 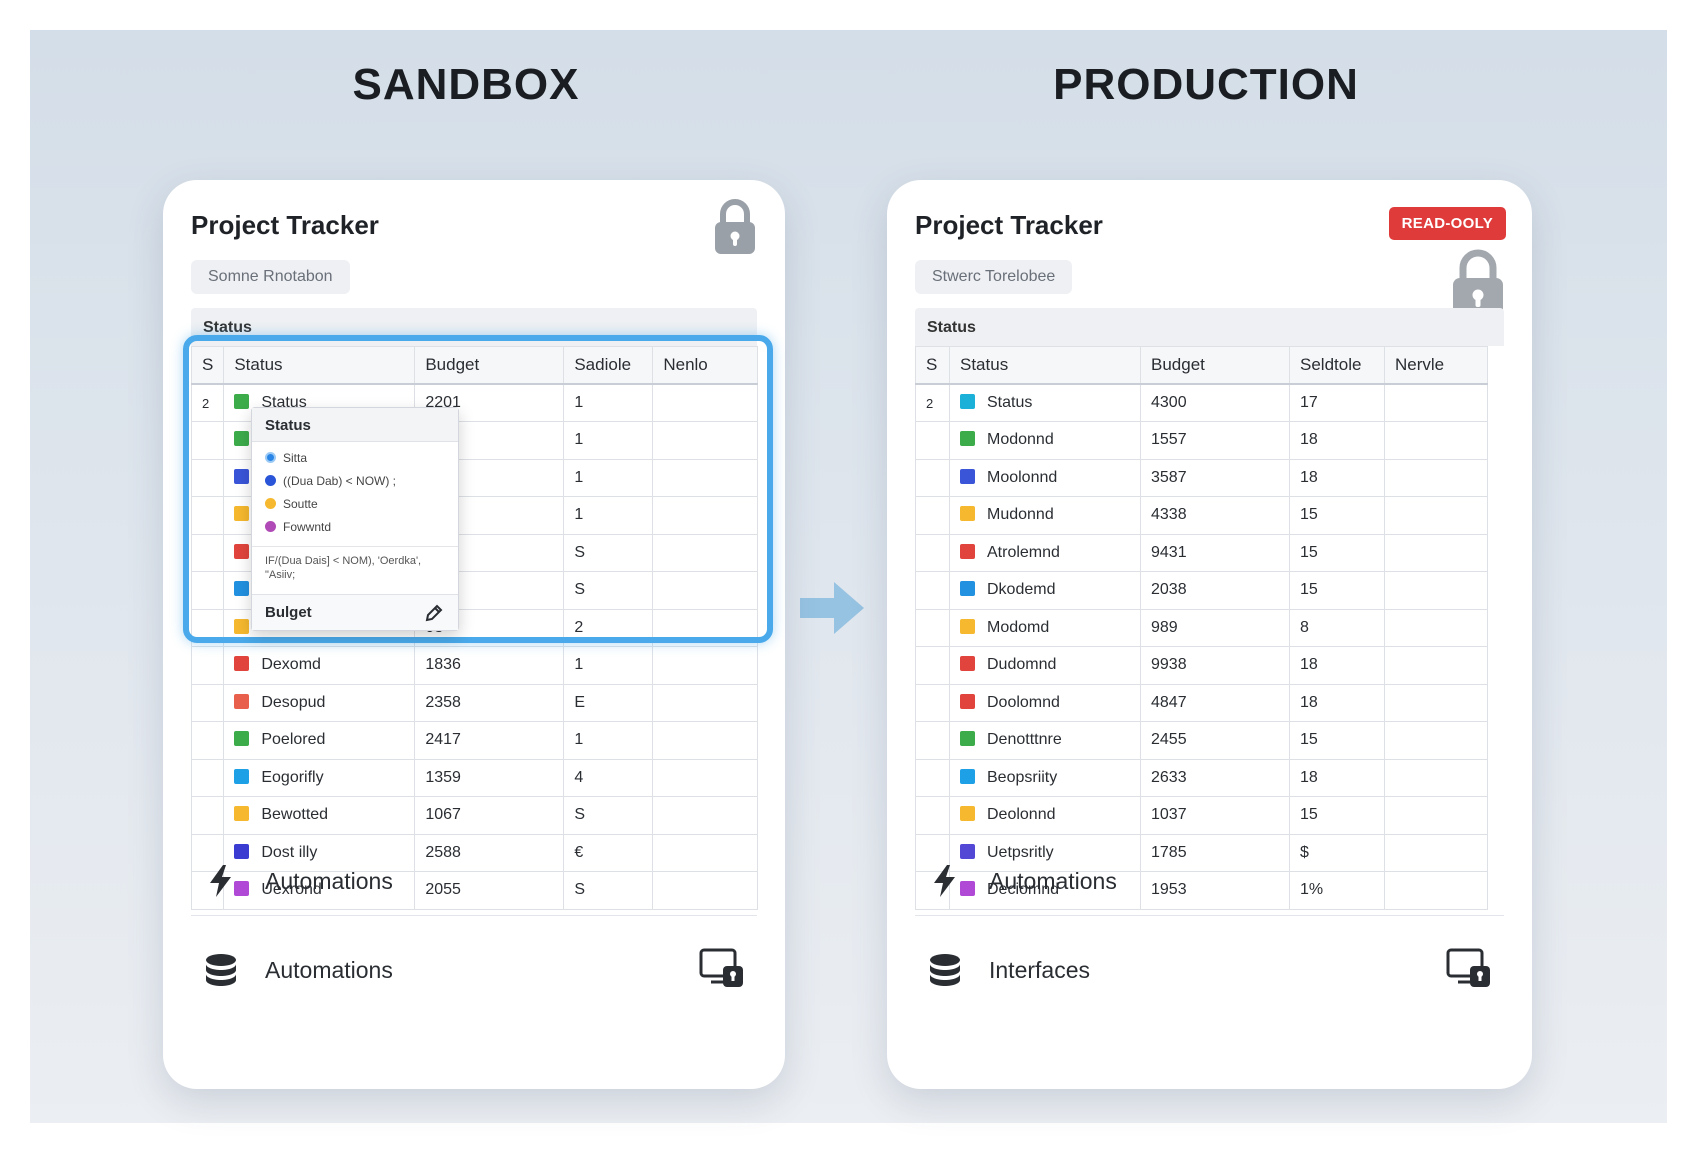 What do you see at coordinates (1215, 590) in the screenshot?
I see `budget-cell: 2038` at bounding box center [1215, 590].